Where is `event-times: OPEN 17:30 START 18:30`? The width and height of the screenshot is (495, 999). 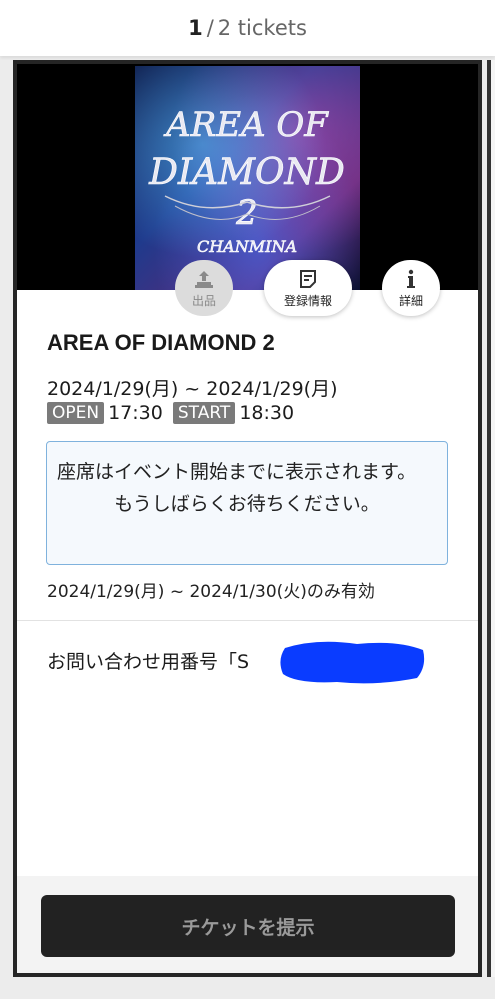
event-times: OPEN 17:30 START 18:30 is located at coordinates (170, 413).